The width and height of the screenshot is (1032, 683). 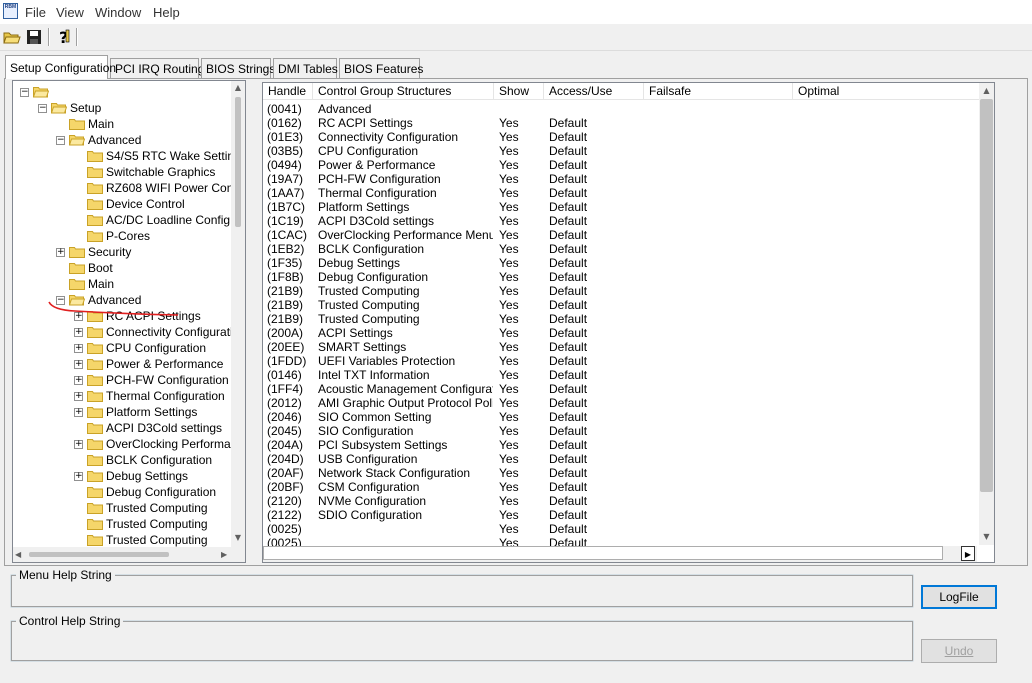 I want to click on tree-node: Security, so click(x=100, y=252).